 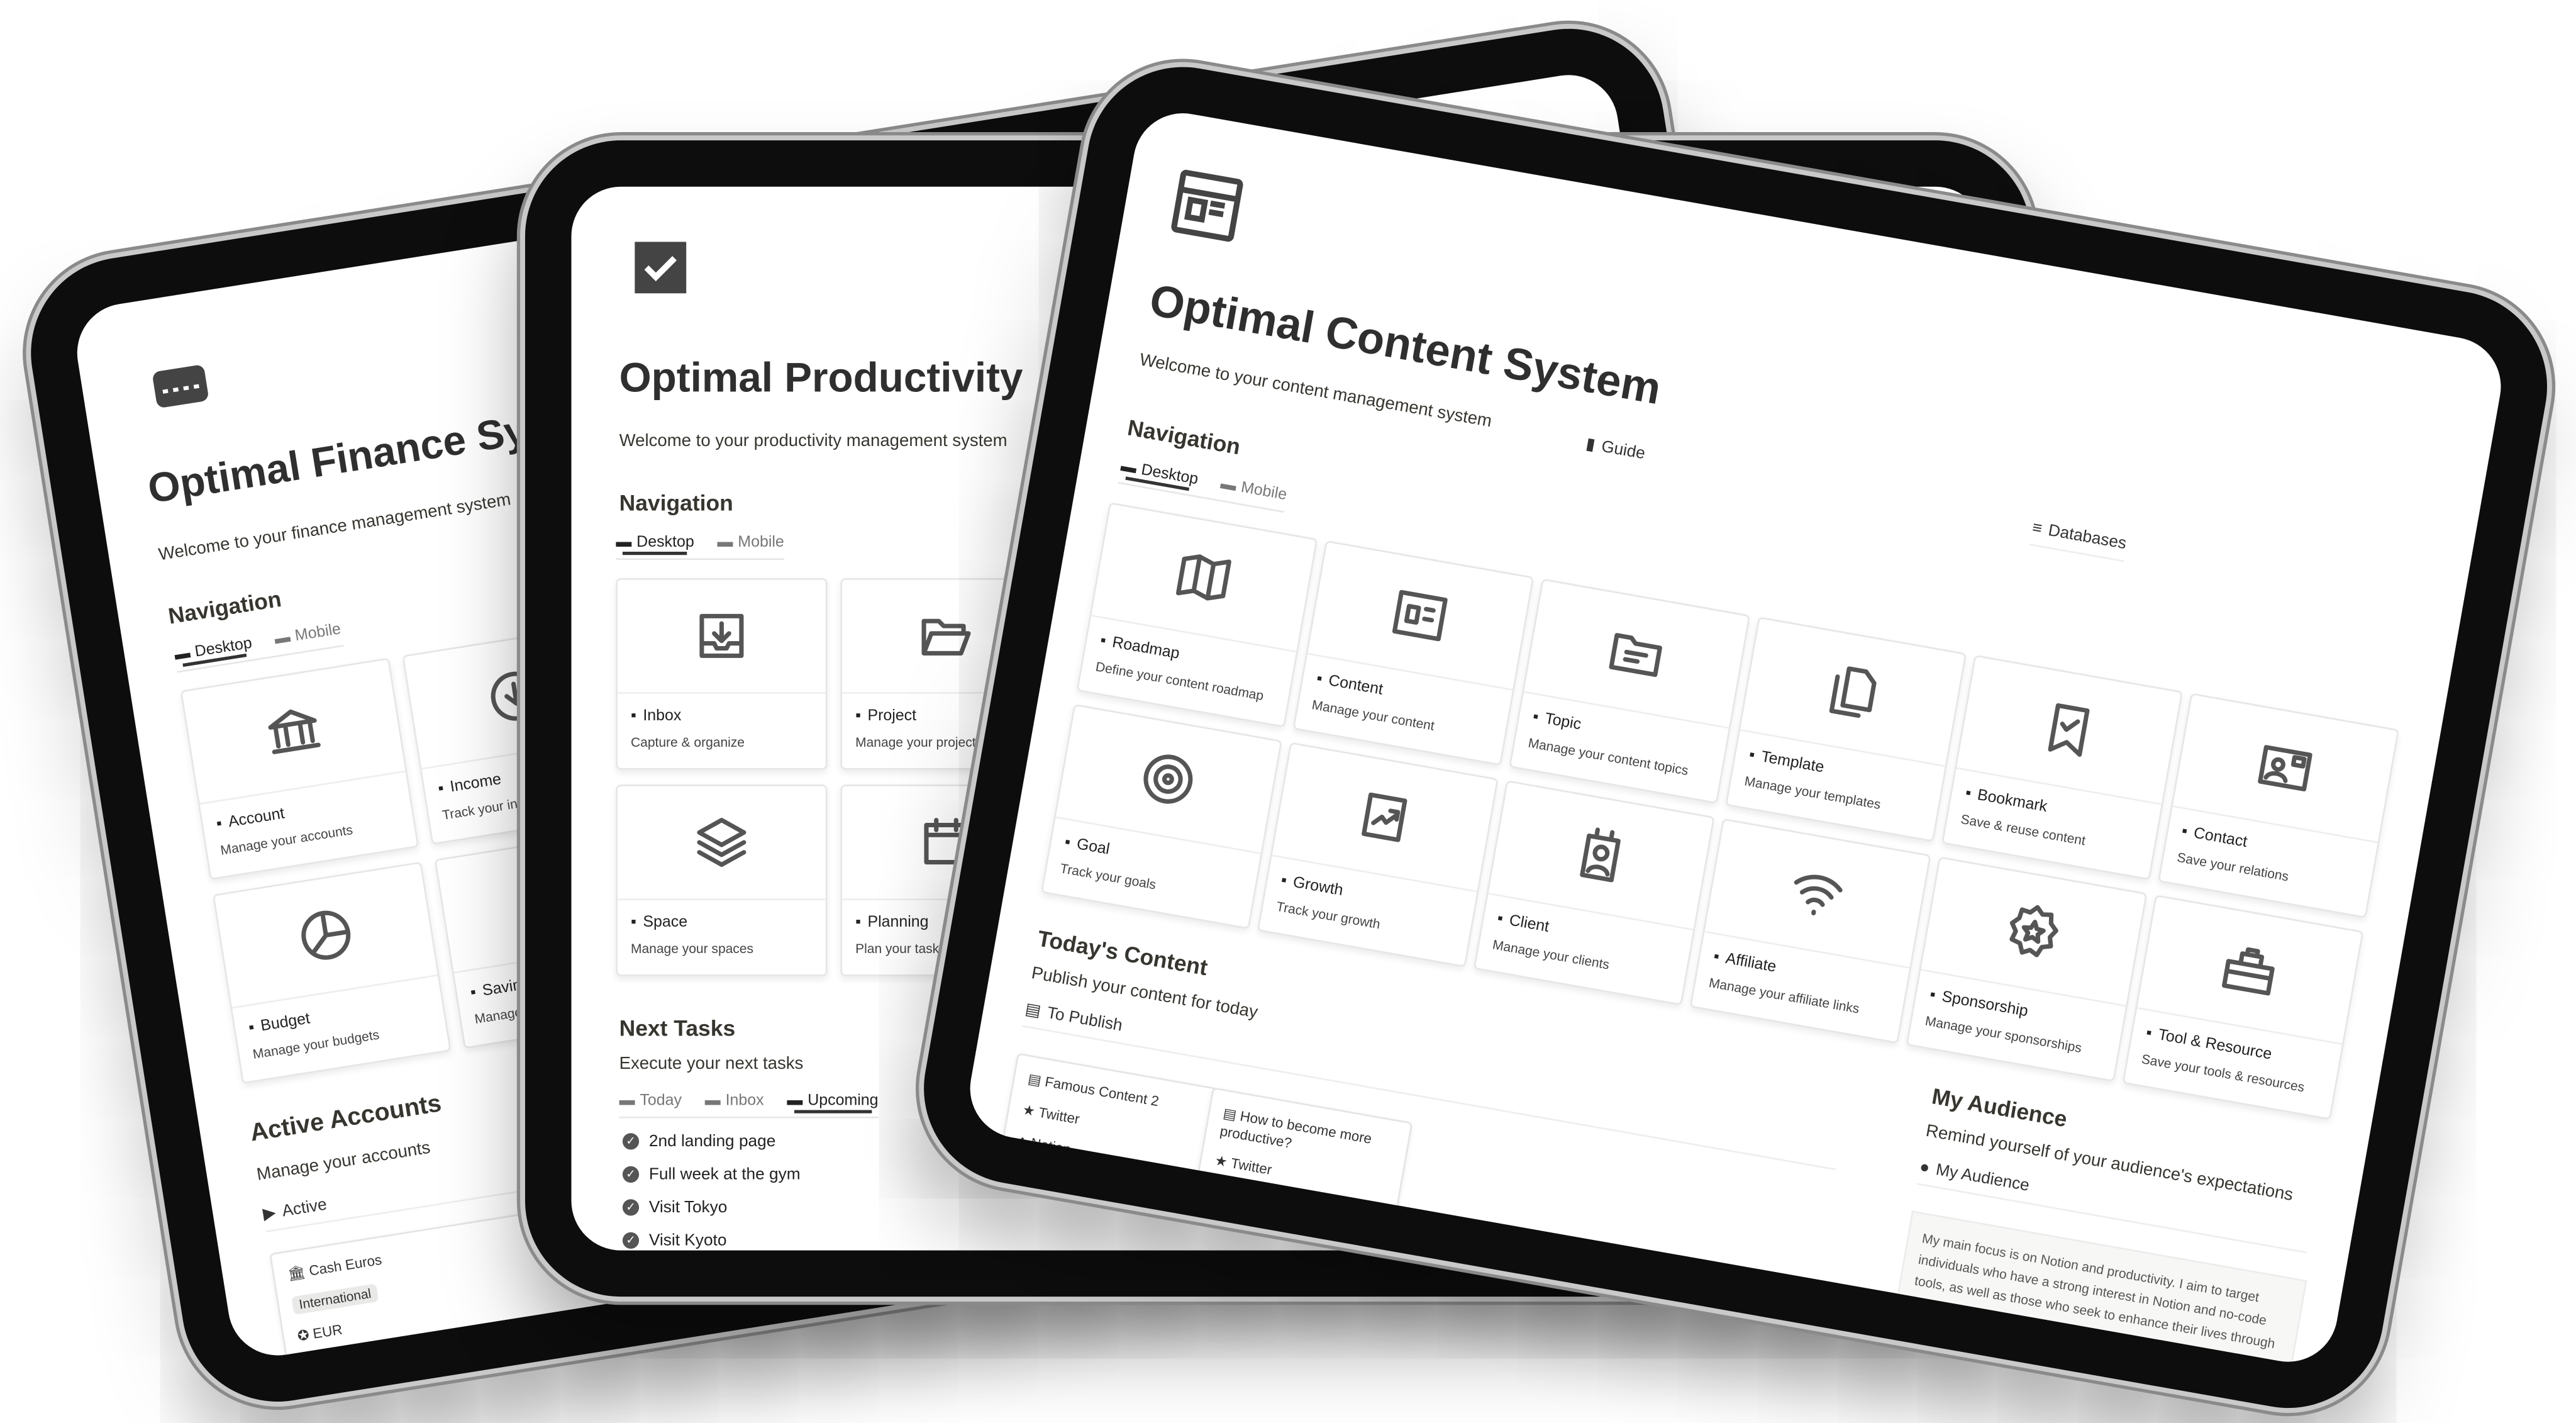 I want to click on card-label: Goal, so click(x=1093, y=847).